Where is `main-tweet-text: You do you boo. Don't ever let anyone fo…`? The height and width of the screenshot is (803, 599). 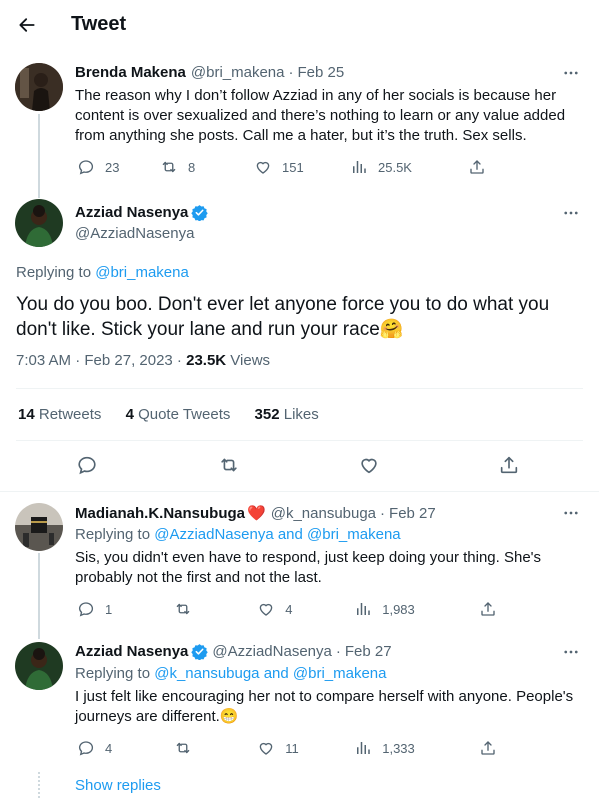 main-tweet-text: You do you boo. Don't ever let anyone fo… is located at coordinates (283, 317).